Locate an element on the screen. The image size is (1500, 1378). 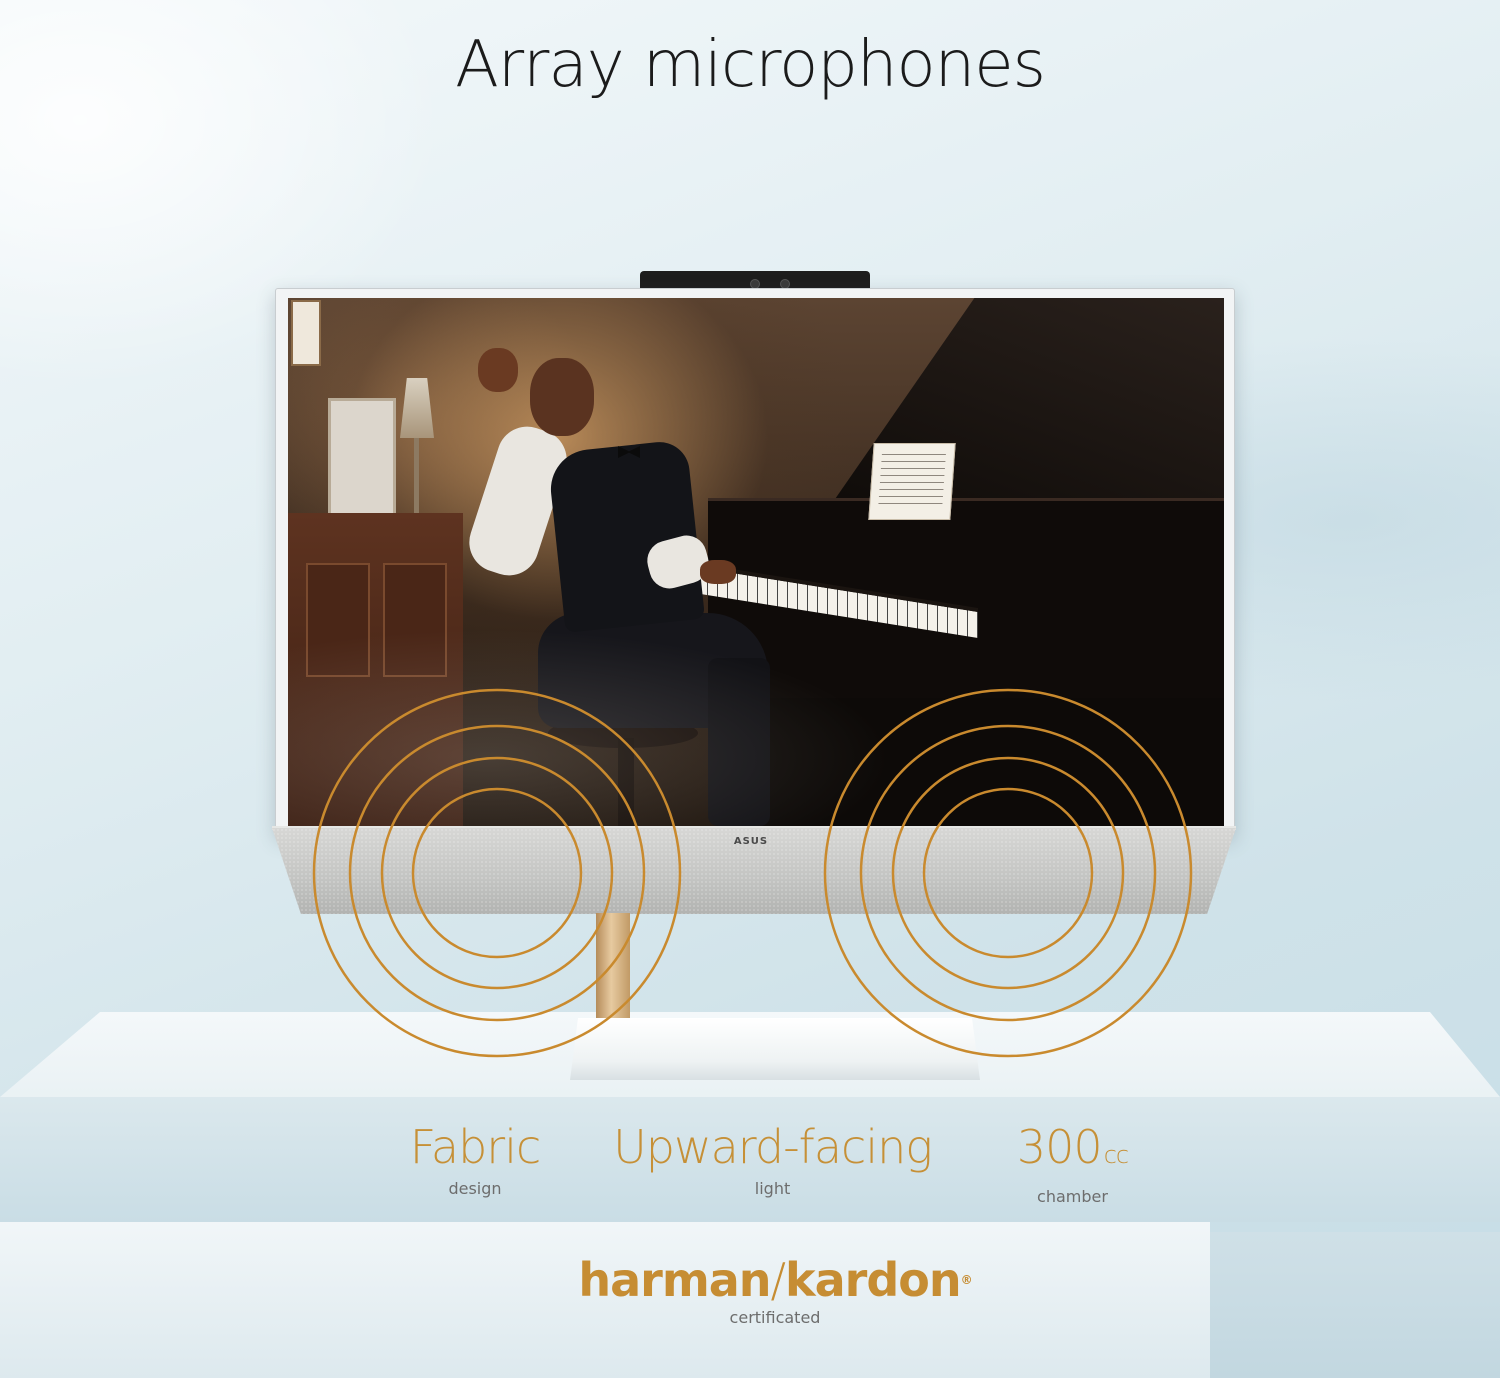
scene-laptop is located at coordinates (362, 460).